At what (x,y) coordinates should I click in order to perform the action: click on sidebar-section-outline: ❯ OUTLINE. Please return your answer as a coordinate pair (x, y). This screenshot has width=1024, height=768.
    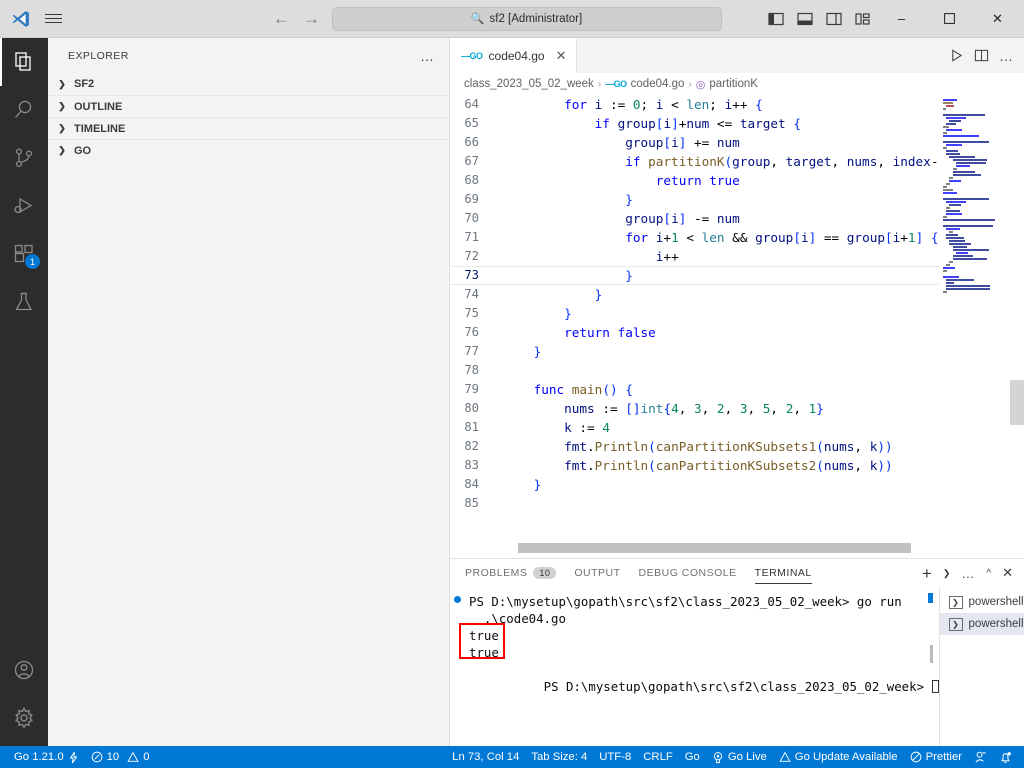
    Looking at the image, I should click on (248, 106).